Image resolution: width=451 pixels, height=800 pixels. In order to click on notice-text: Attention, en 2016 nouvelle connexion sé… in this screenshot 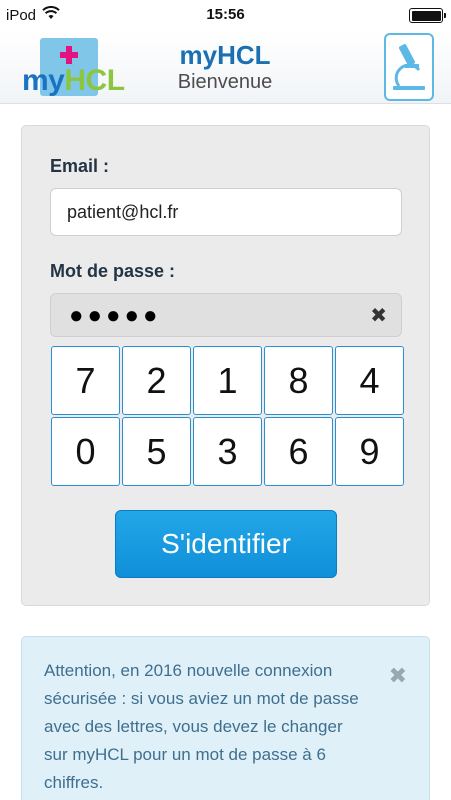, I will do `click(201, 726)`.